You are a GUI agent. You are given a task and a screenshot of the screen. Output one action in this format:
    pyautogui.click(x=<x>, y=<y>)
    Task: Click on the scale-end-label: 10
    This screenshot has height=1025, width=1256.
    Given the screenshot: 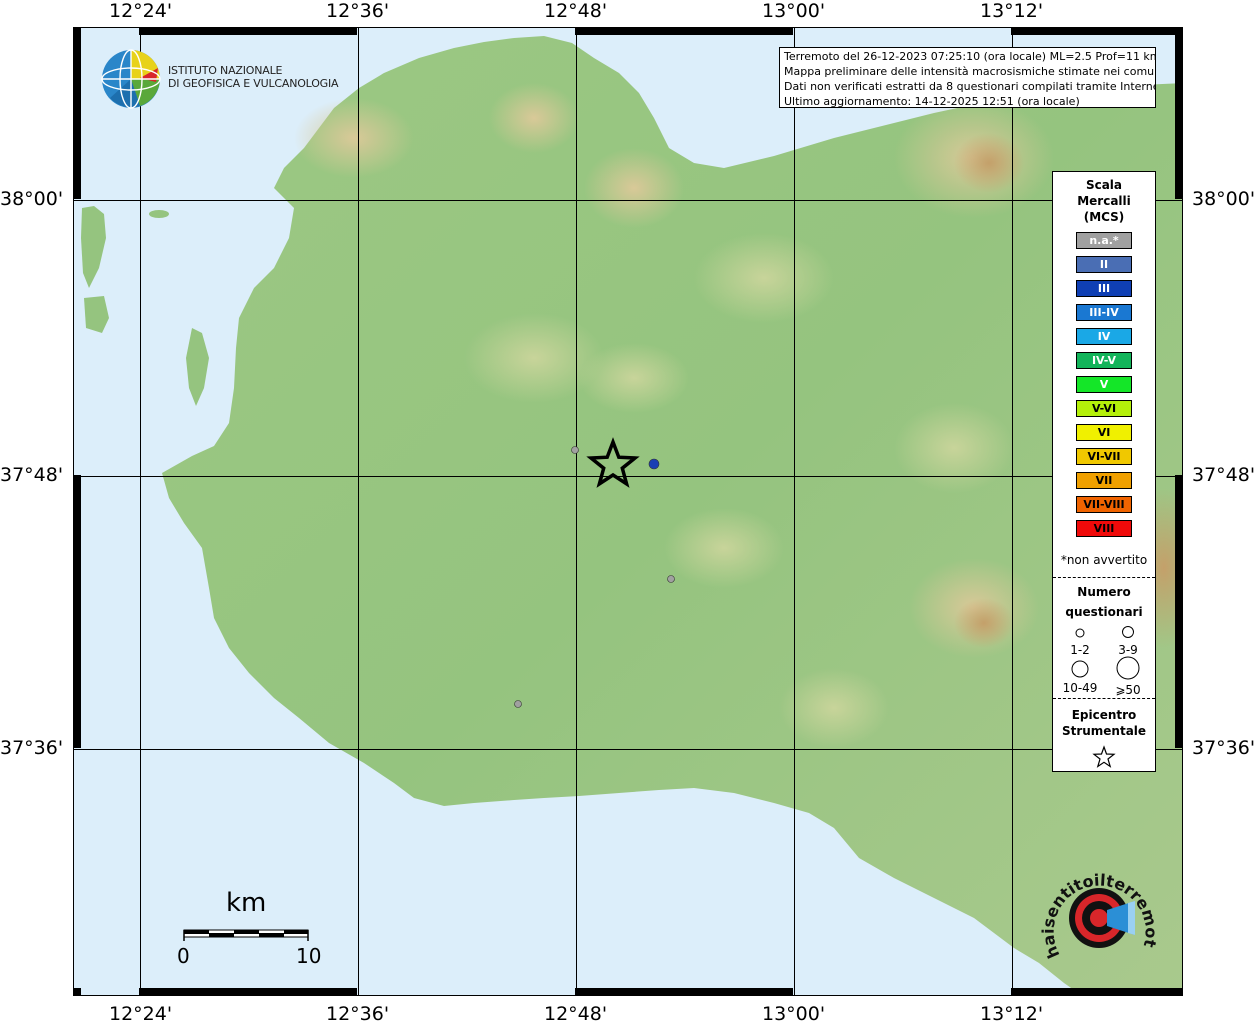 What is the action you would take?
    pyautogui.click(x=309, y=956)
    